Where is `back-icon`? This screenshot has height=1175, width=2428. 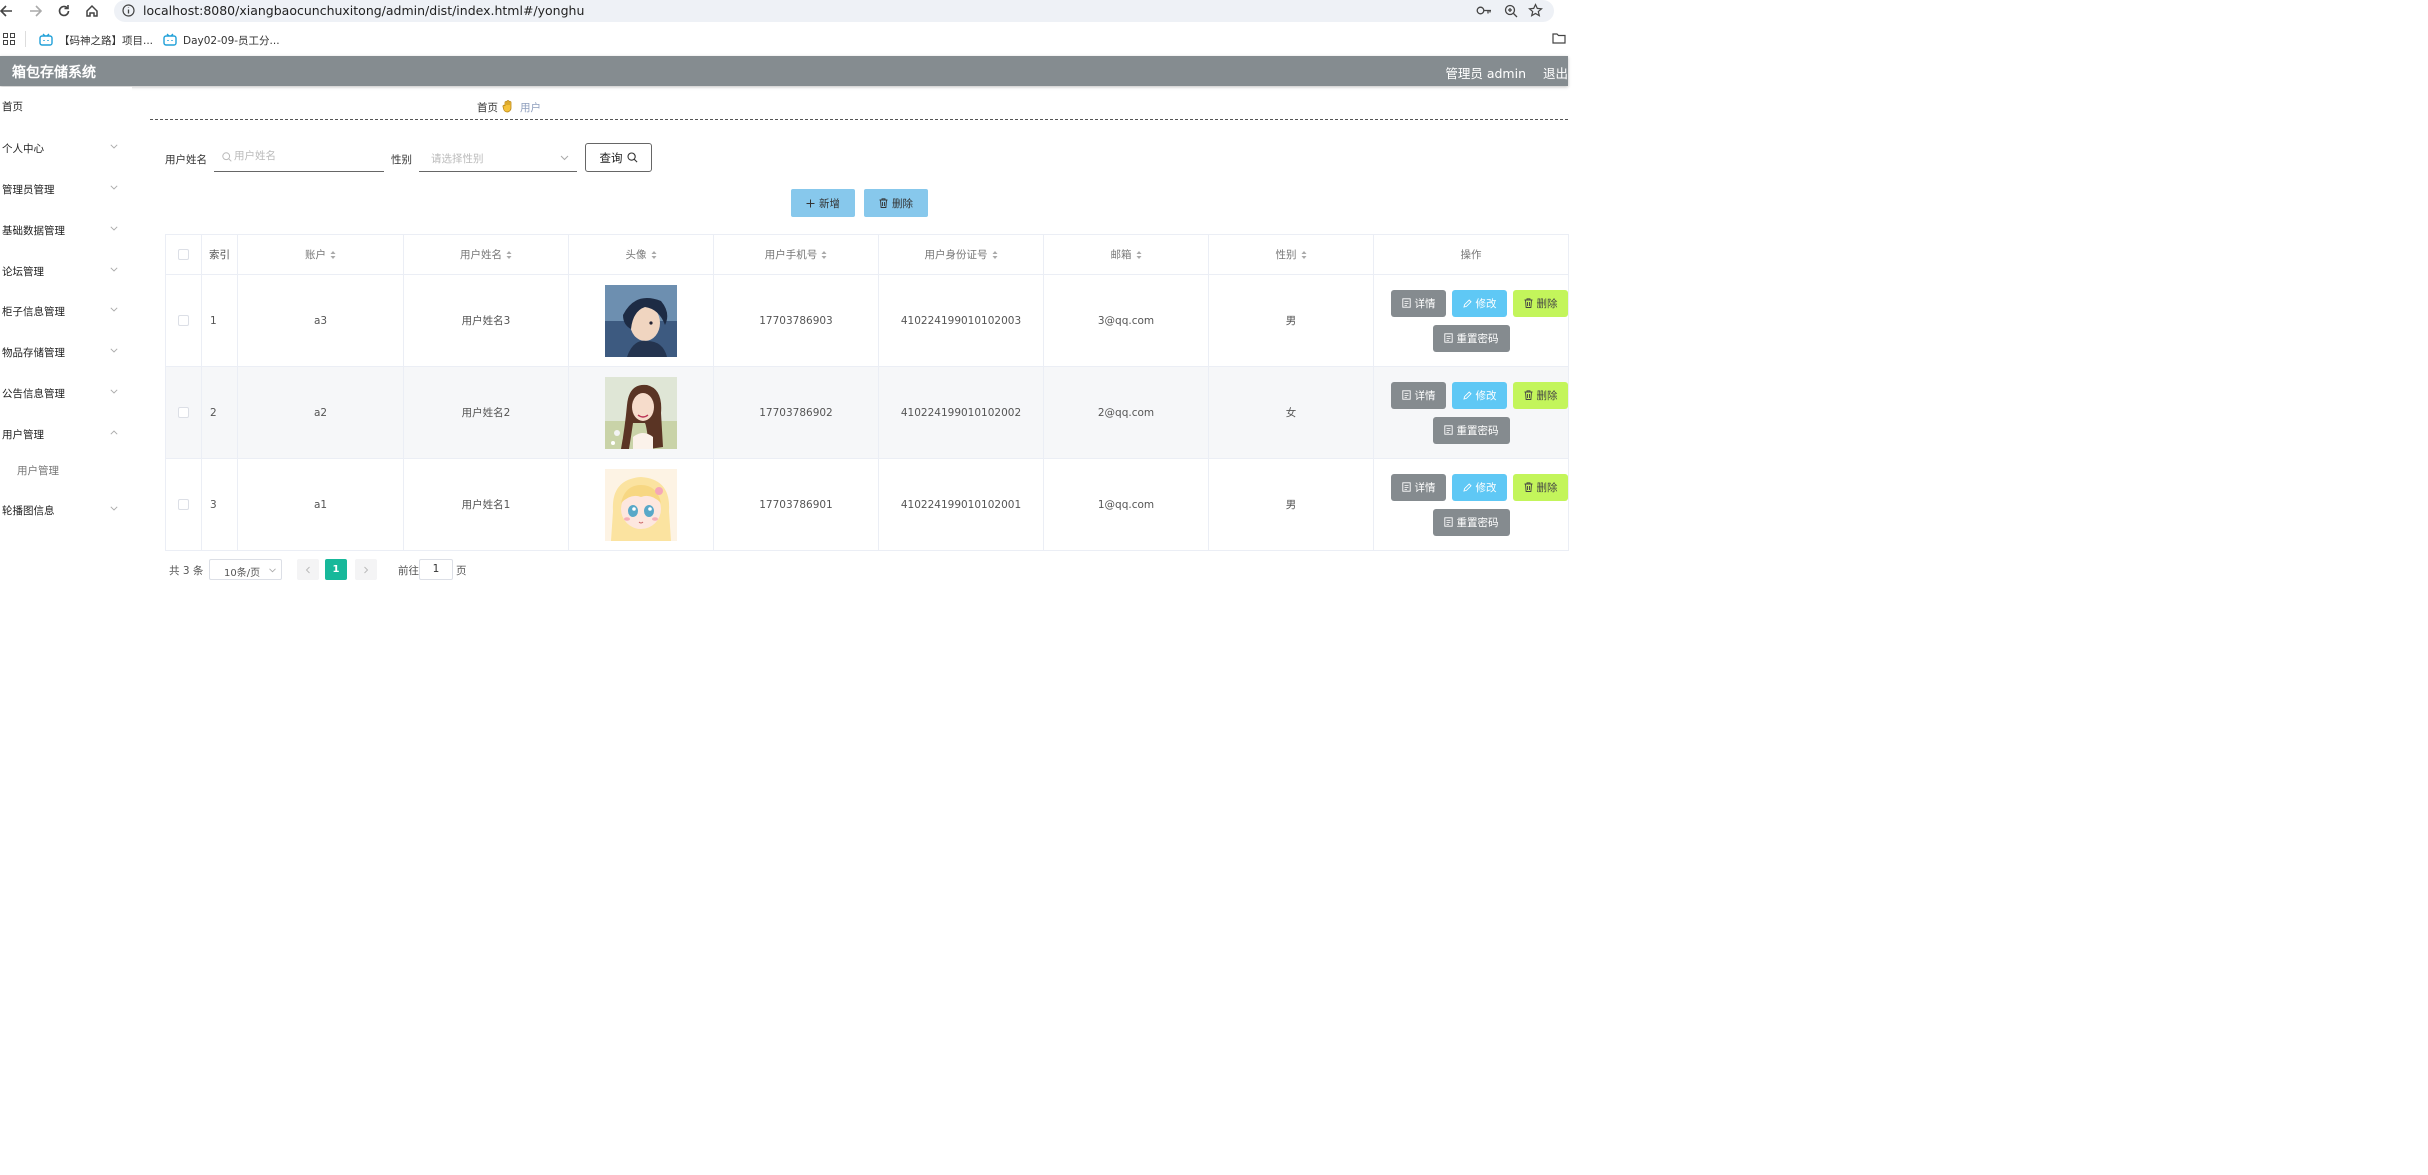 back-icon is located at coordinates (9, 11).